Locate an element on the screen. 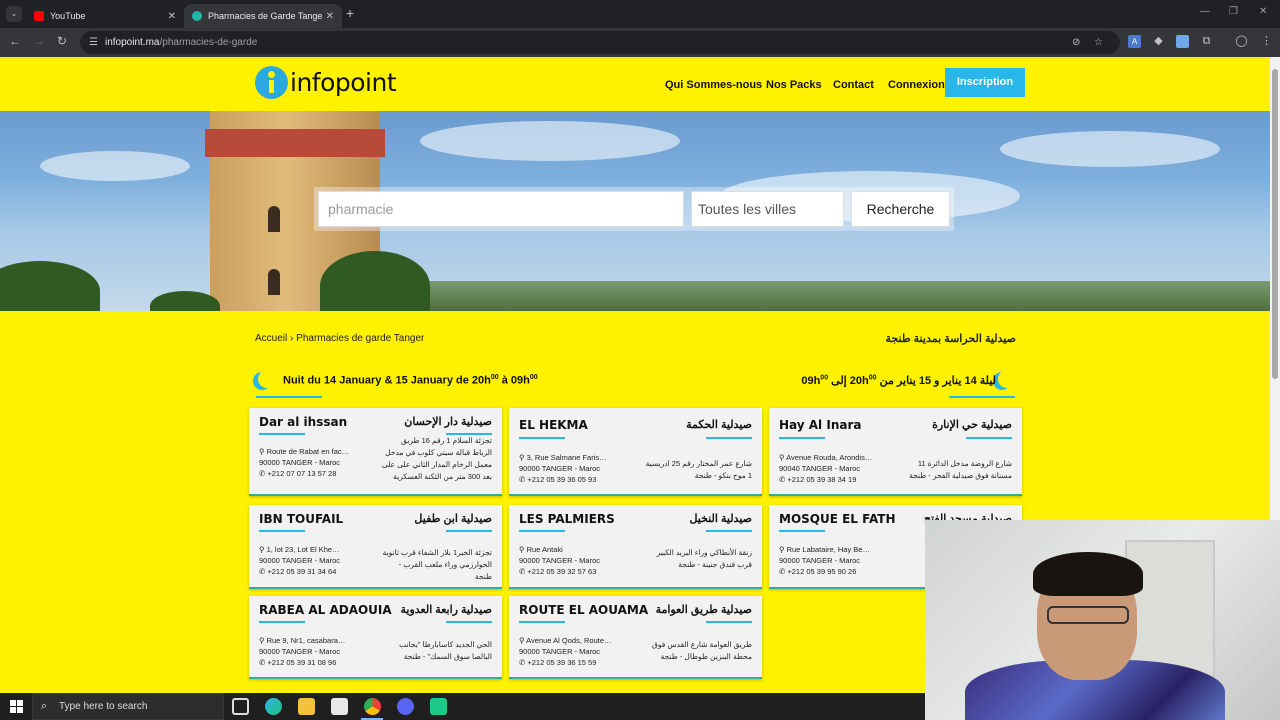 This screenshot has height=720, width=1280. search-button: Recherche is located at coordinates (900, 209).